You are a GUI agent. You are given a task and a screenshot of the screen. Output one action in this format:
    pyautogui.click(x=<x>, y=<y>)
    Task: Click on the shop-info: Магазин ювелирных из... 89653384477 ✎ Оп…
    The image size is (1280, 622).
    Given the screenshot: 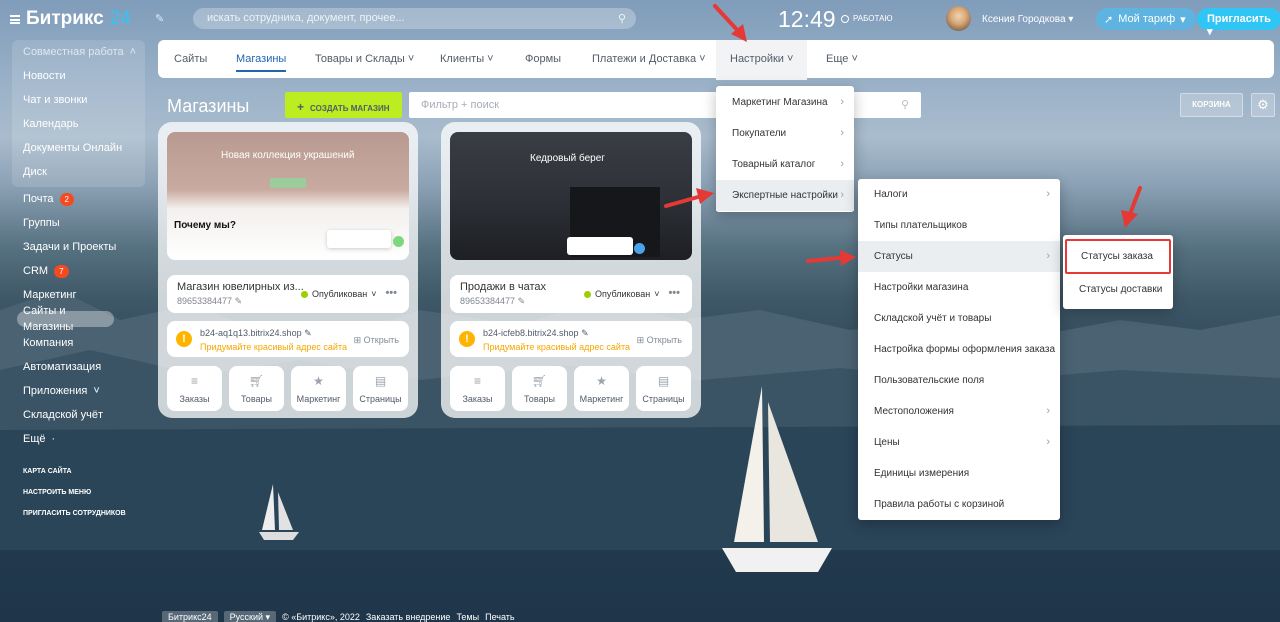 What is the action you would take?
    pyautogui.click(x=288, y=294)
    